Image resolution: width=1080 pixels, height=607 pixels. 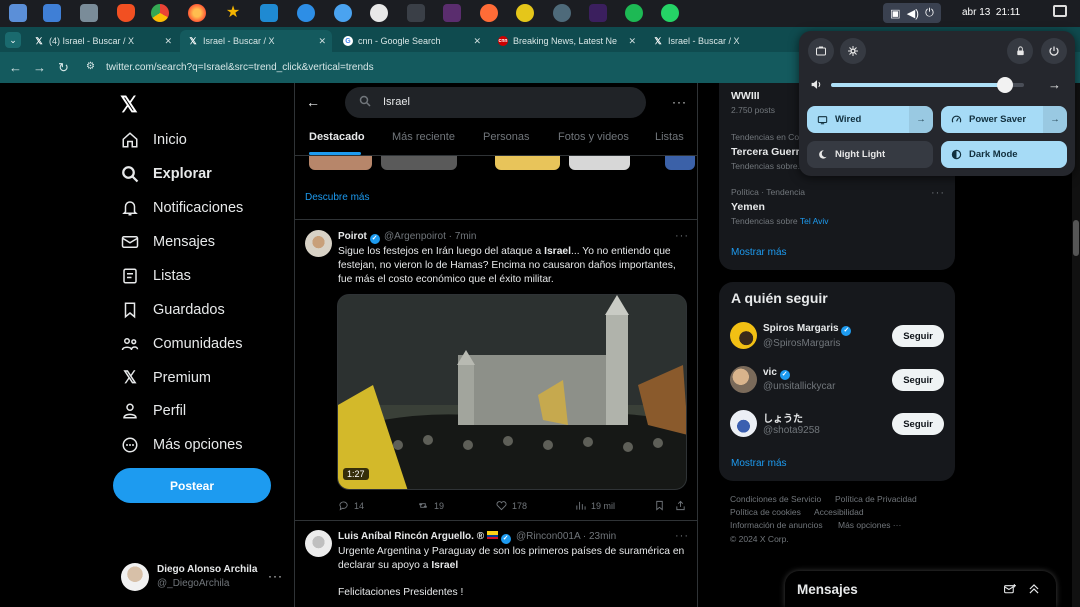 I want to click on nav-mas-opciones: Más opciones, so click(x=181, y=445).